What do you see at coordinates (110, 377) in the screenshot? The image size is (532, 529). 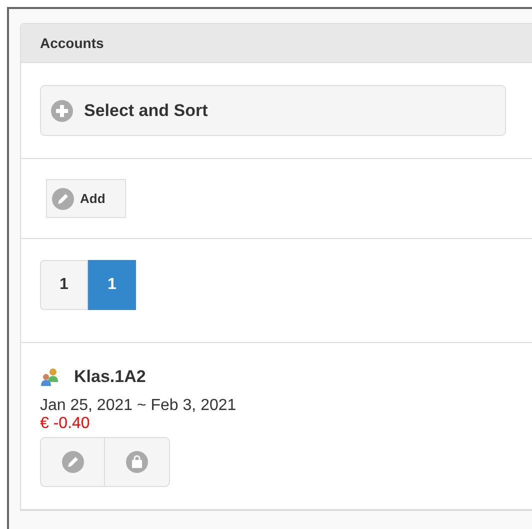 I see `account-name: Klas.1A2` at bounding box center [110, 377].